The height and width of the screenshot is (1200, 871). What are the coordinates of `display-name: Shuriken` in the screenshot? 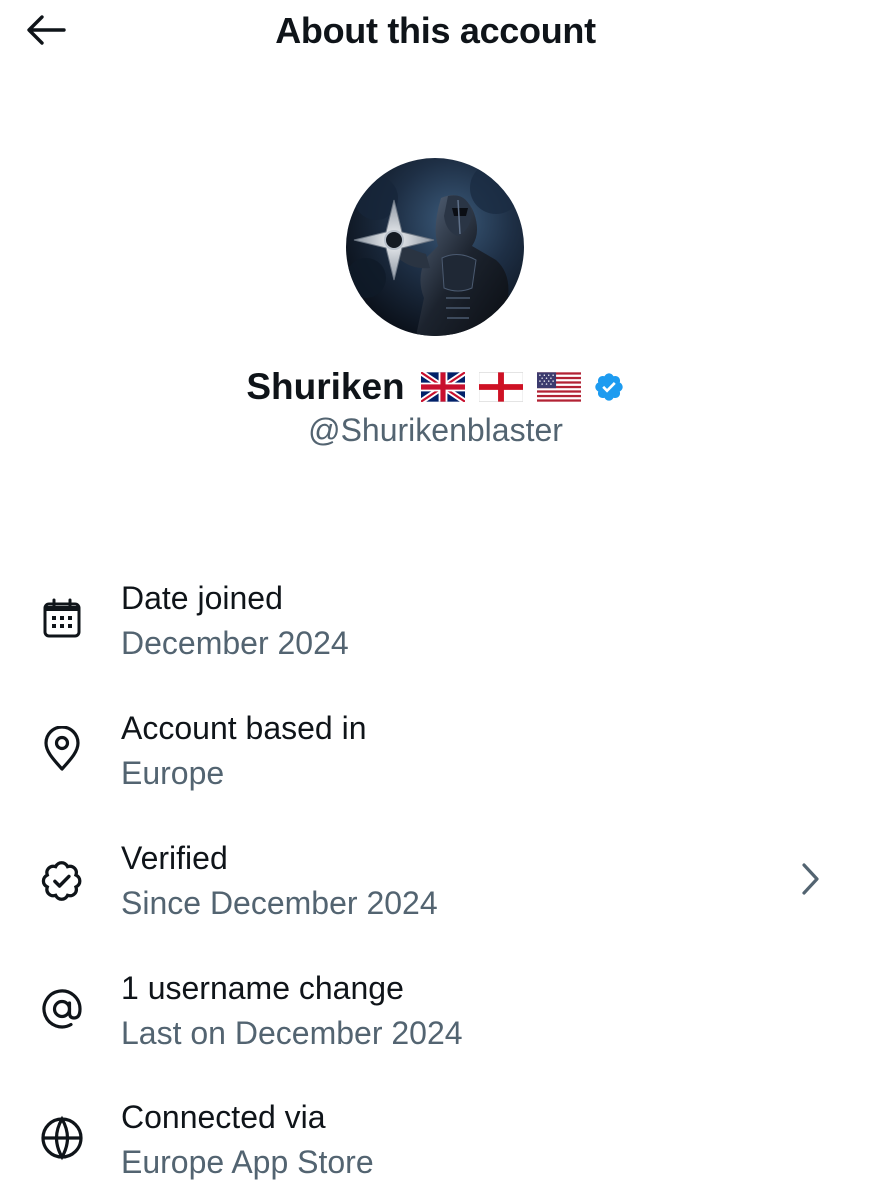 It's located at (325, 386).